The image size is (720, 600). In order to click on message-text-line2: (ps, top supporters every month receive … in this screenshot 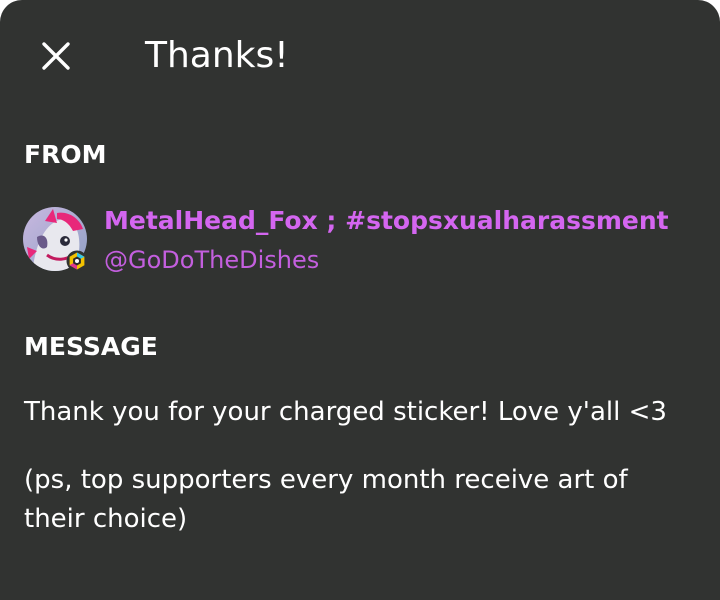, I will do `click(326, 499)`.